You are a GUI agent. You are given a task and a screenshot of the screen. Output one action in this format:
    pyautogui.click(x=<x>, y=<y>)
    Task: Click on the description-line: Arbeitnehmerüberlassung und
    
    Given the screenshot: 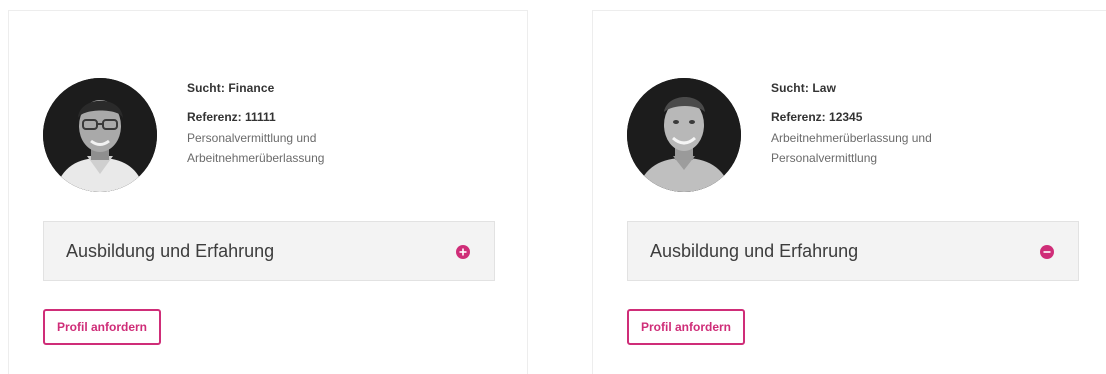 What is the action you would take?
    pyautogui.click(x=851, y=138)
    